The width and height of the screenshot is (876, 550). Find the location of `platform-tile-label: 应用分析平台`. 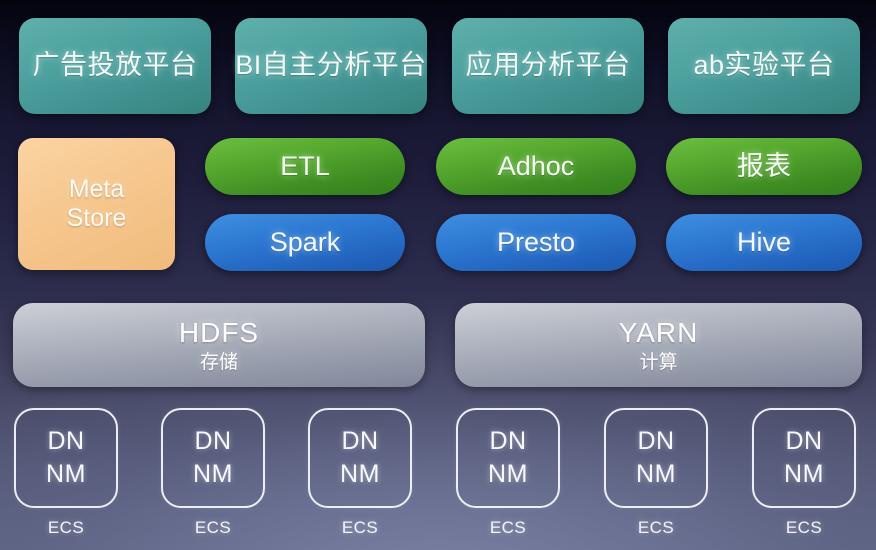

platform-tile-label: 应用分析平台 is located at coordinates (548, 65).